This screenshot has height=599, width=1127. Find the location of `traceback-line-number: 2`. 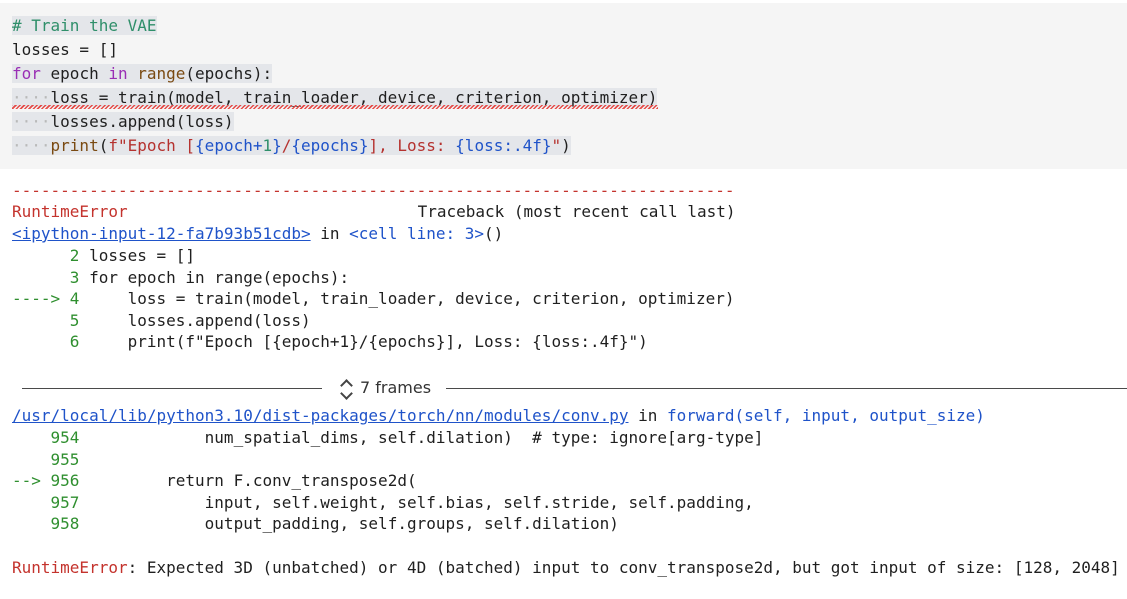

traceback-line-number: 2 is located at coordinates (74, 255).